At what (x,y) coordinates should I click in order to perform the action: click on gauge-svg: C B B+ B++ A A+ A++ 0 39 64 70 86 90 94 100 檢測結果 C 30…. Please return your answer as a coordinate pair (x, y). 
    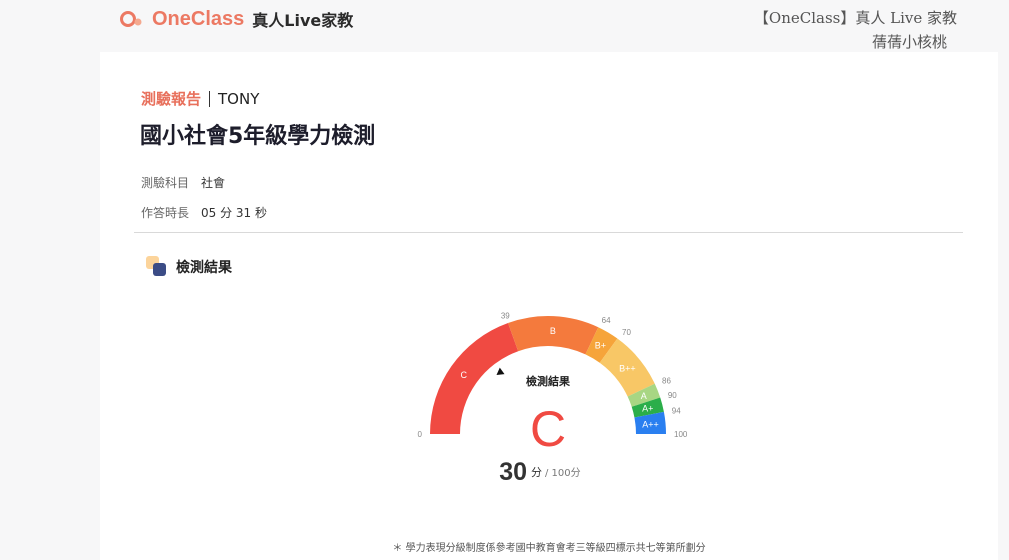
    Looking at the image, I should click on (553, 398).